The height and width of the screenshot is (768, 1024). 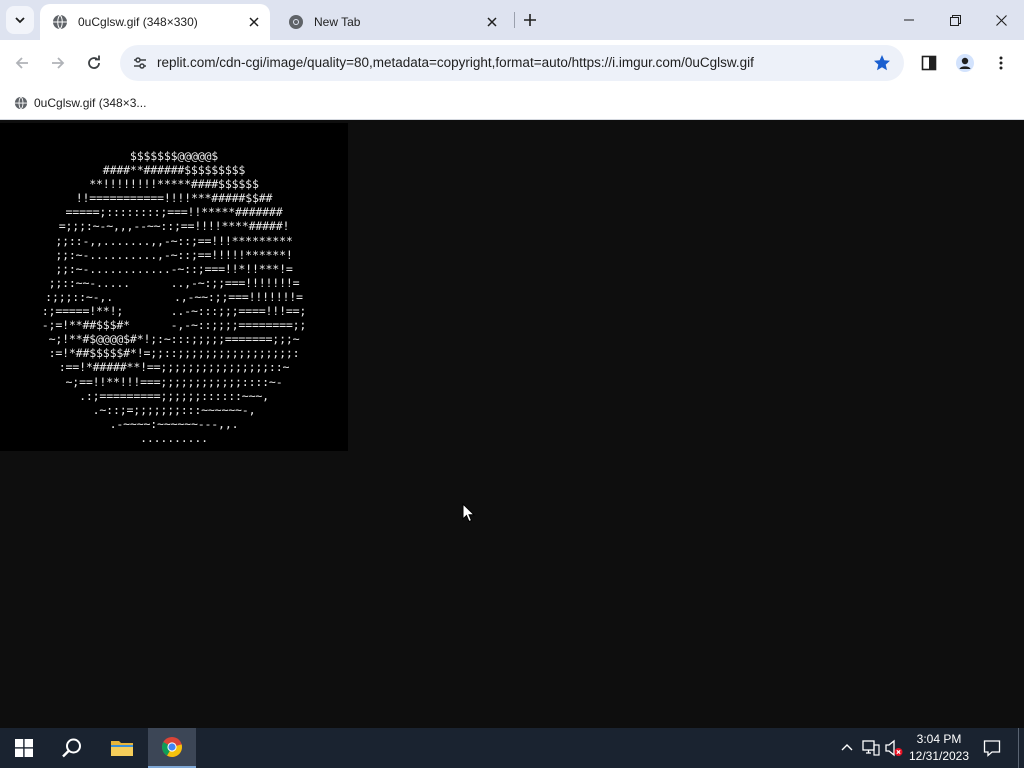 I want to click on clock-time: 3:04 PM, so click(x=939, y=739).